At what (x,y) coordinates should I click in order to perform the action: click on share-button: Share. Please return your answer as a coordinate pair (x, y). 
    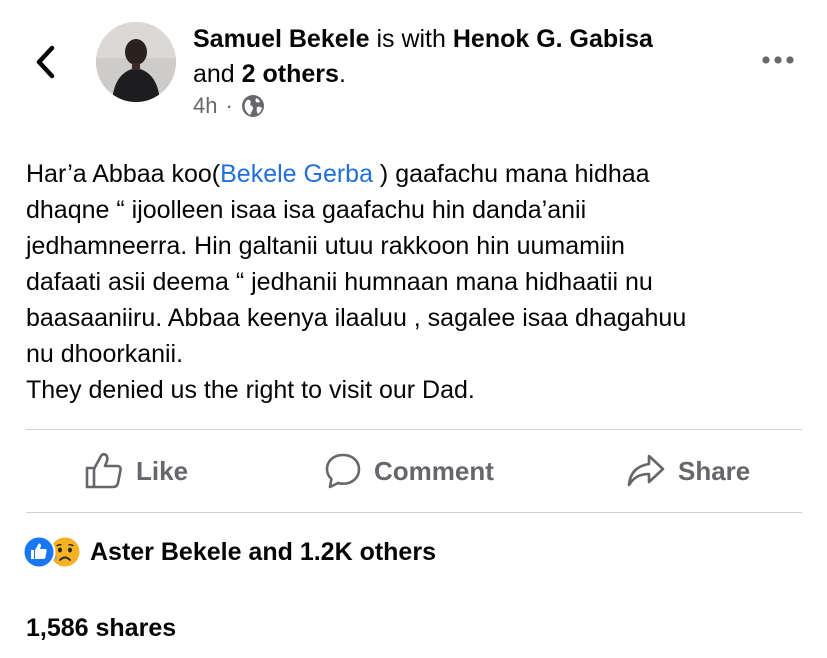
    Looking at the image, I should click on (688, 471).